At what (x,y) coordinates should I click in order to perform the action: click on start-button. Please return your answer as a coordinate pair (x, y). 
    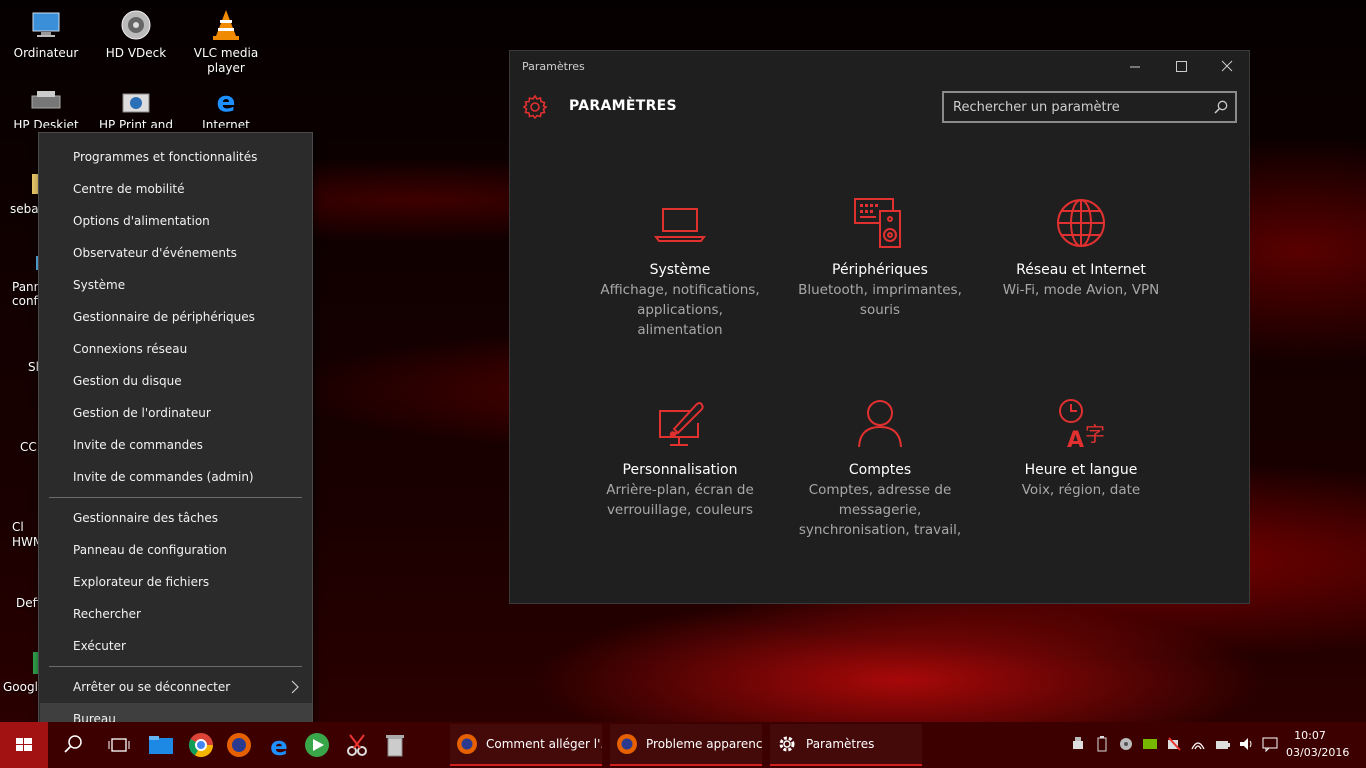
    Looking at the image, I should click on (24, 745).